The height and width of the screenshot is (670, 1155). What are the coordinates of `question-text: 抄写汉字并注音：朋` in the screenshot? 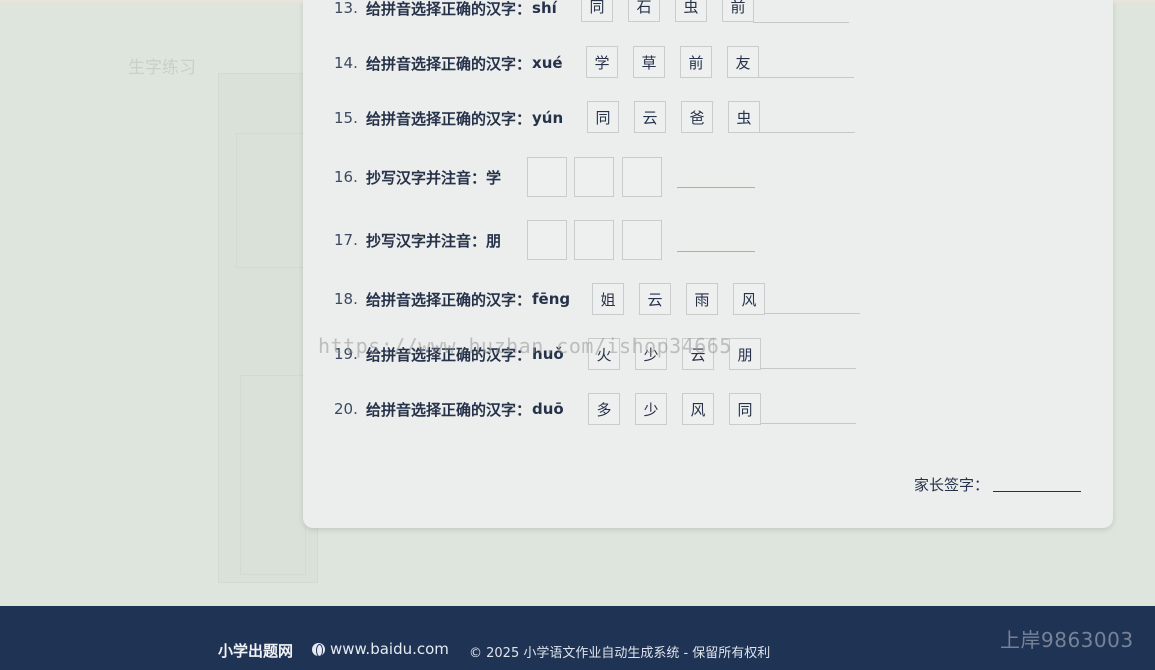 It's located at (434, 240).